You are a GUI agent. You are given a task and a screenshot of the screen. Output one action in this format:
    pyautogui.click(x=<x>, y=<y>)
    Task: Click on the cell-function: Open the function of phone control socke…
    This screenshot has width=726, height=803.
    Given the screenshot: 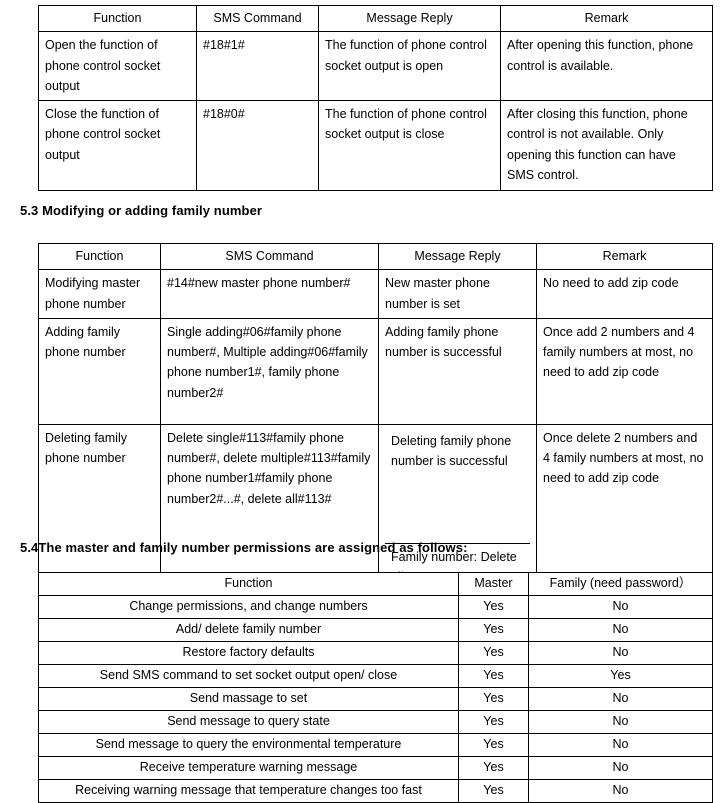 What is the action you would take?
    pyautogui.click(x=117, y=66)
    